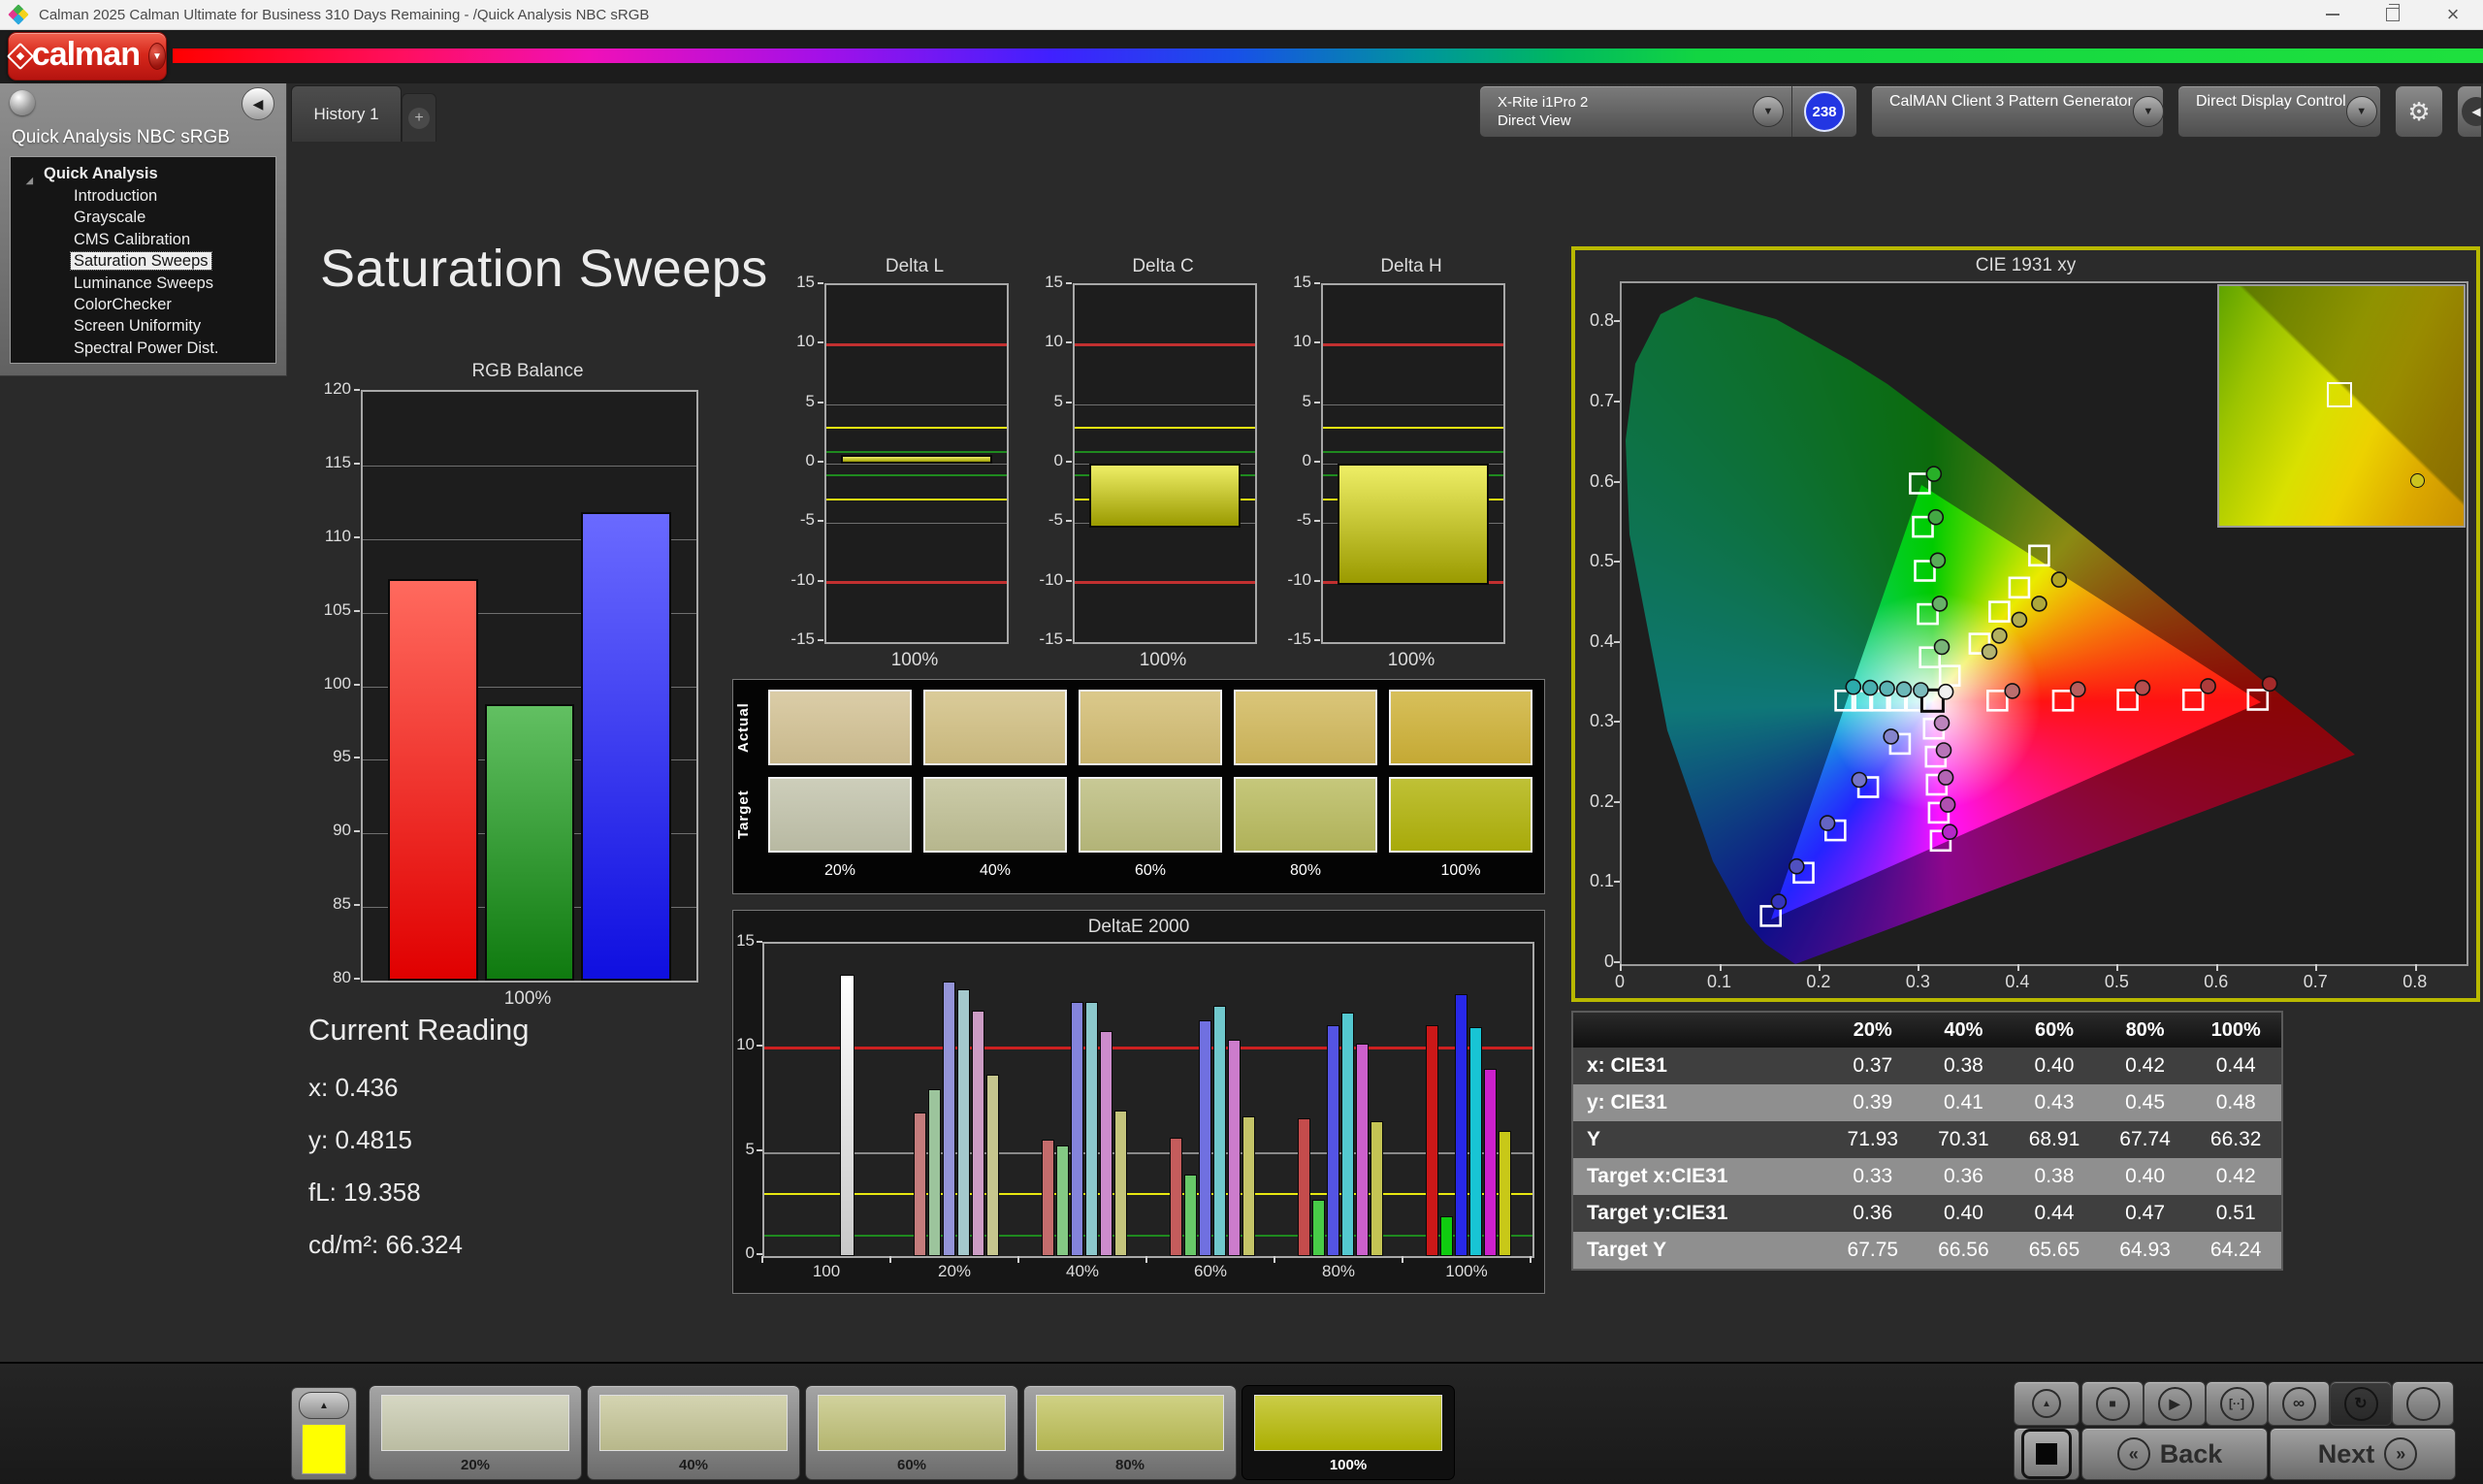 This screenshot has height=1484, width=2483. I want to click on tree-item-grayscale: Grayscale, so click(143, 217).